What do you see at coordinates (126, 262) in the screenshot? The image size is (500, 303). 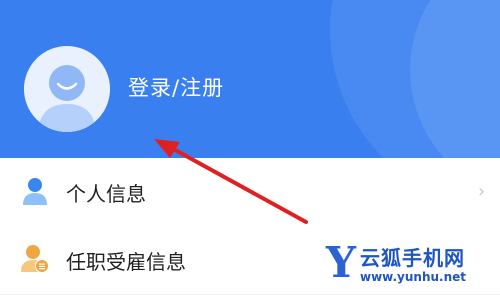 I see `menu-item-label: 任职受雇信息` at bounding box center [126, 262].